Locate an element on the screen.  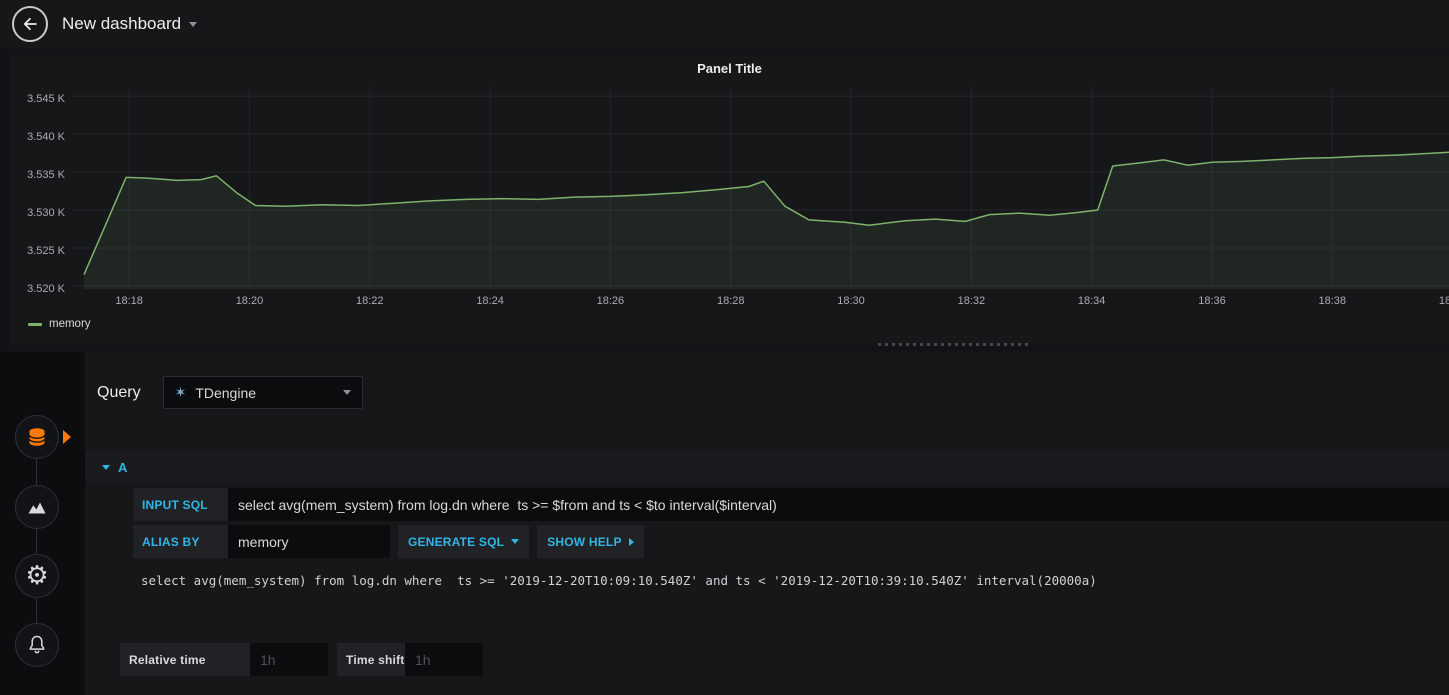
back-button is located at coordinates (30, 24).